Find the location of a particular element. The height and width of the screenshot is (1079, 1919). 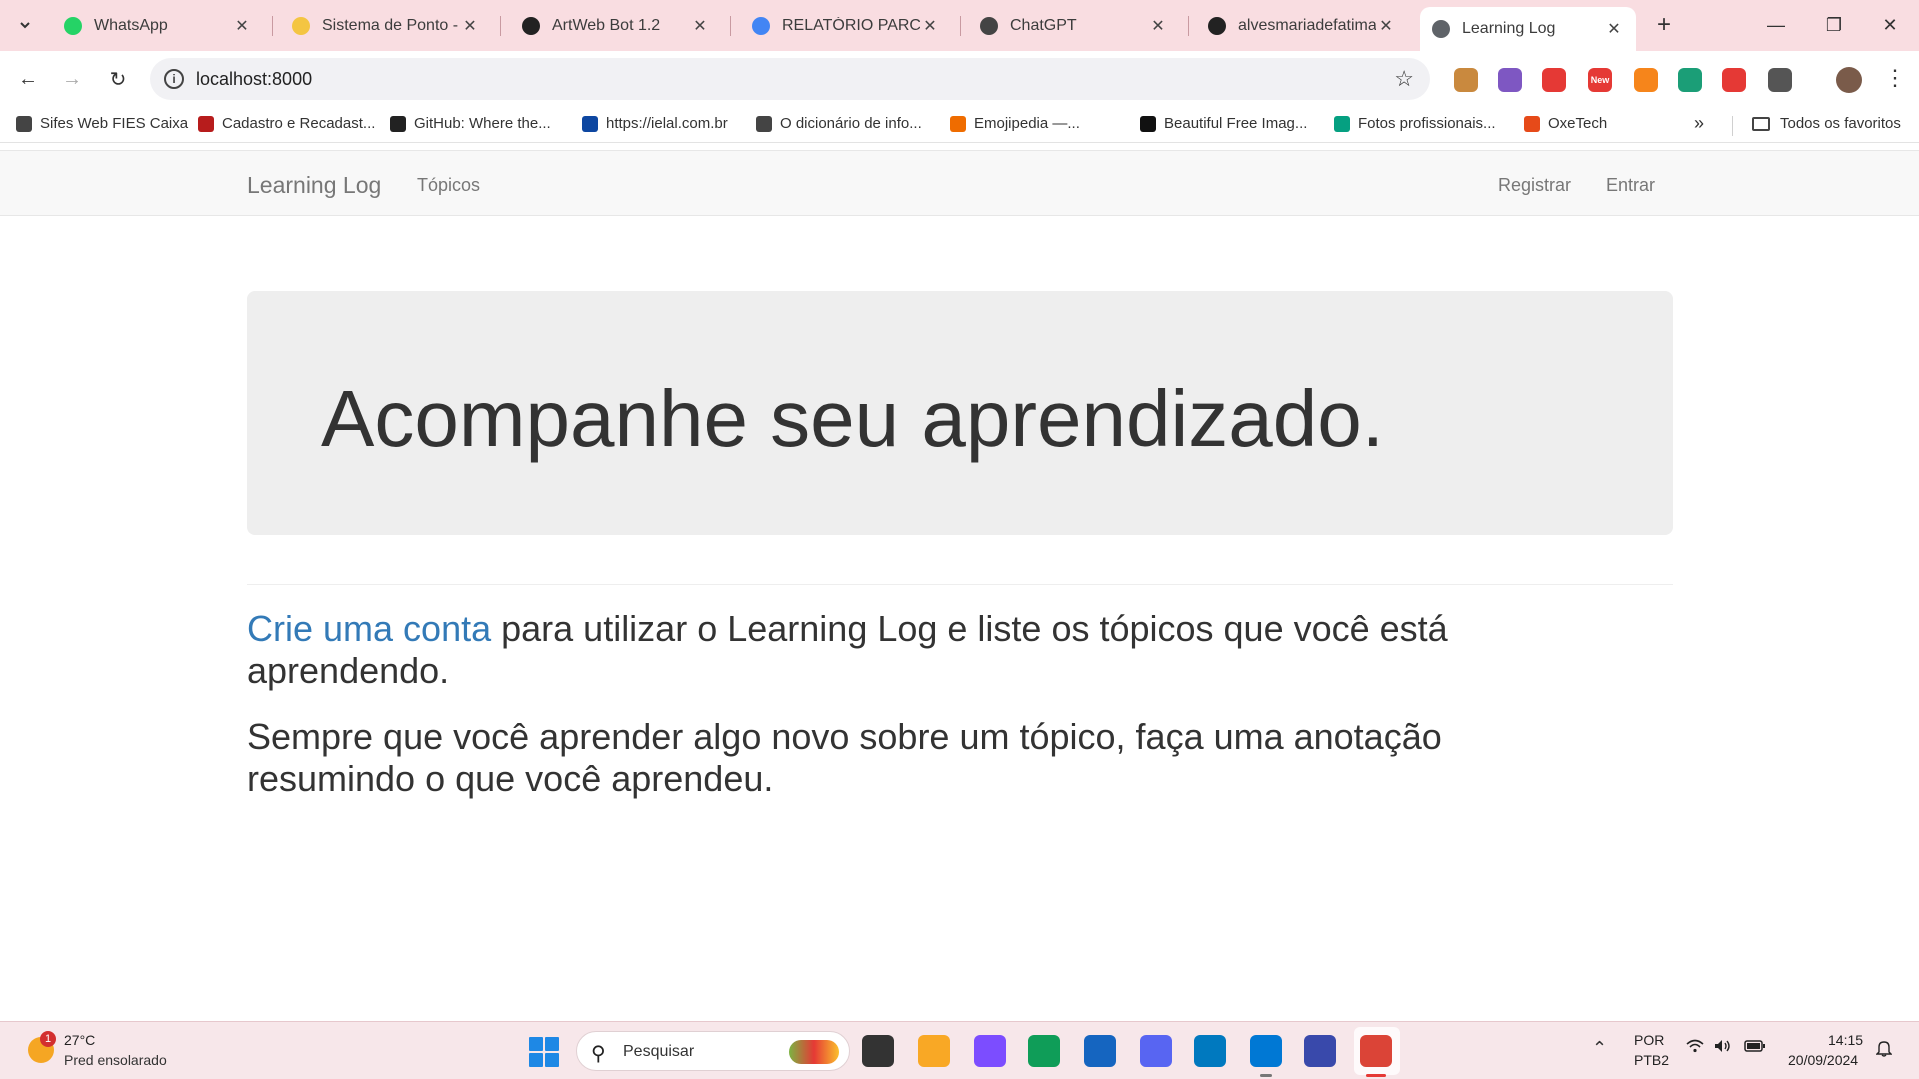

browser-menu-icon: ⋮ is located at coordinates (1895, 78).